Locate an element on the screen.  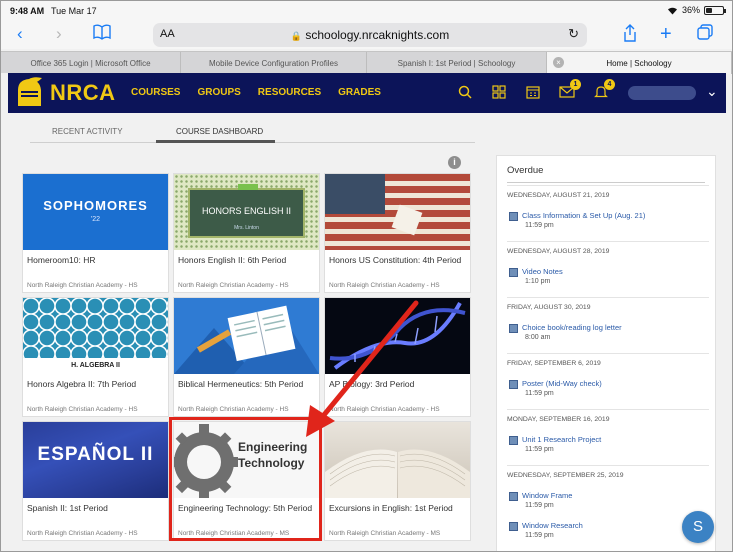
notifications-bell-icon: 4 is located at coordinates (603, 90).